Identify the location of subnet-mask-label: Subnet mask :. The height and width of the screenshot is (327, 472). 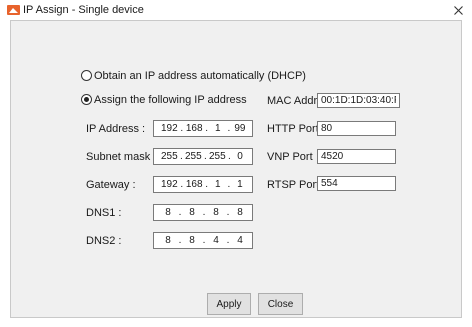
(121, 157).